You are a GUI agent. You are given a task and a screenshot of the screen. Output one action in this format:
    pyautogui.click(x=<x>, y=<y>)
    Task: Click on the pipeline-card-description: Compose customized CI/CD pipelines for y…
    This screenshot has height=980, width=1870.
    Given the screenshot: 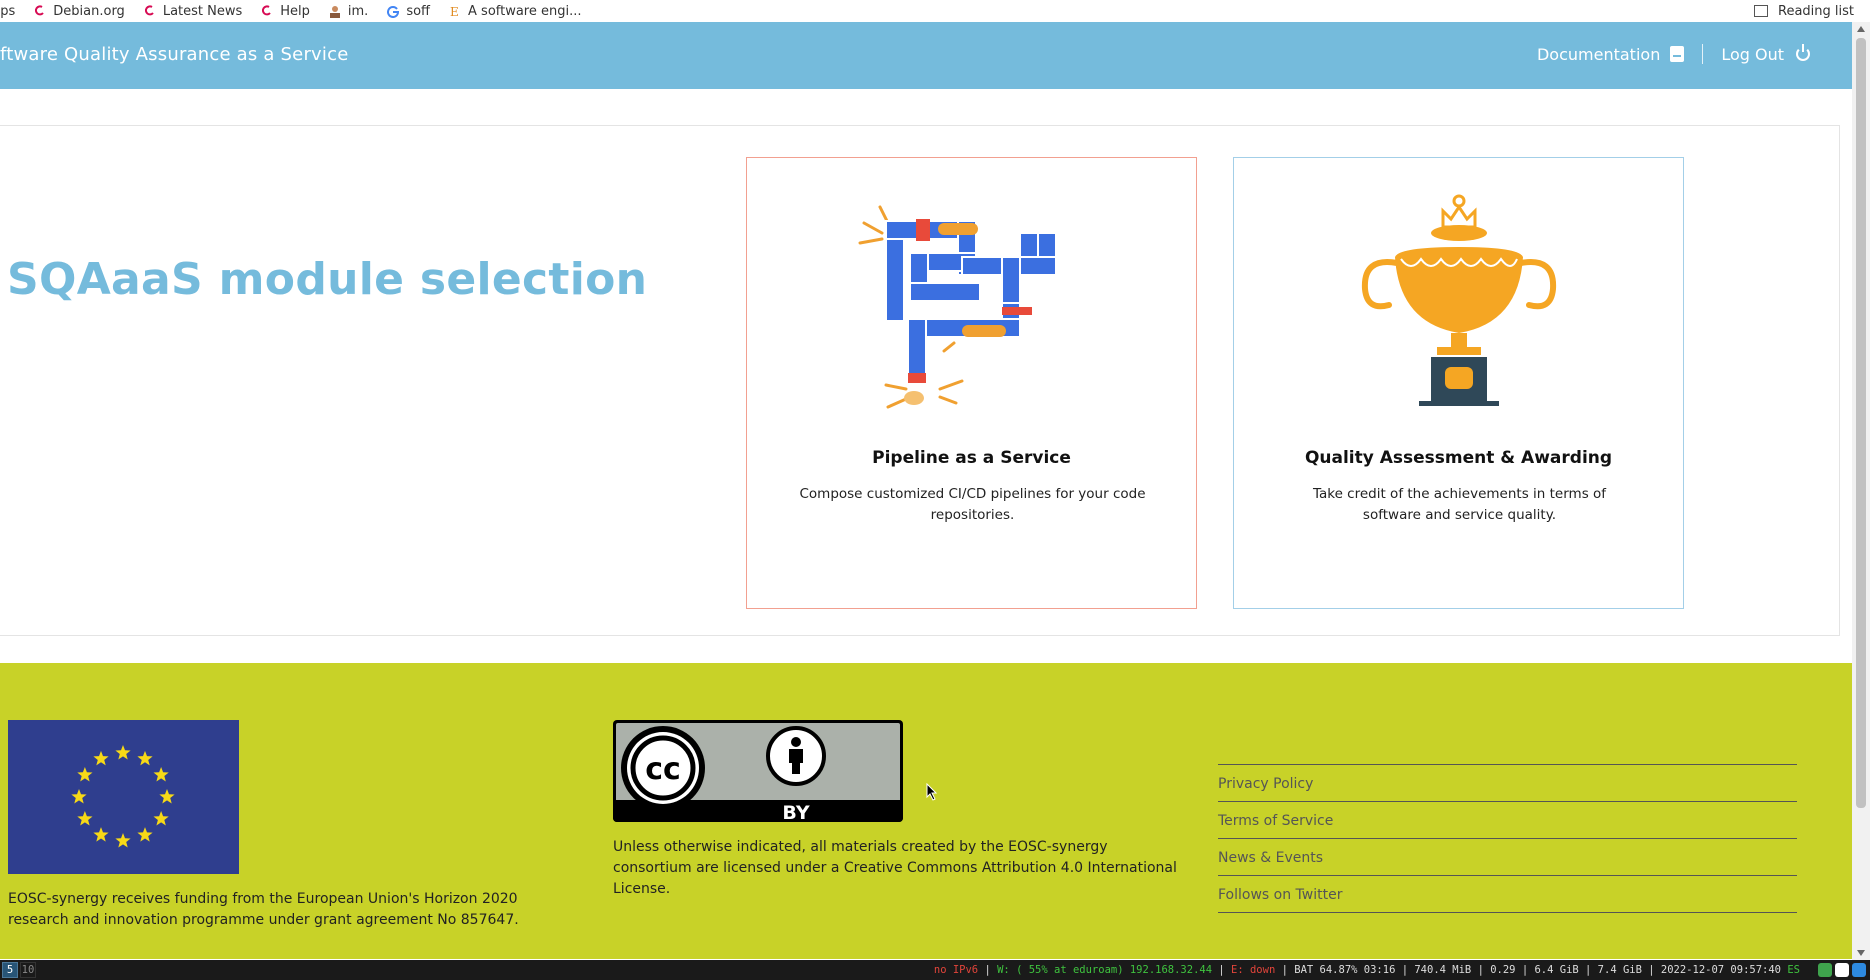 What is the action you would take?
    pyautogui.click(x=972, y=504)
    